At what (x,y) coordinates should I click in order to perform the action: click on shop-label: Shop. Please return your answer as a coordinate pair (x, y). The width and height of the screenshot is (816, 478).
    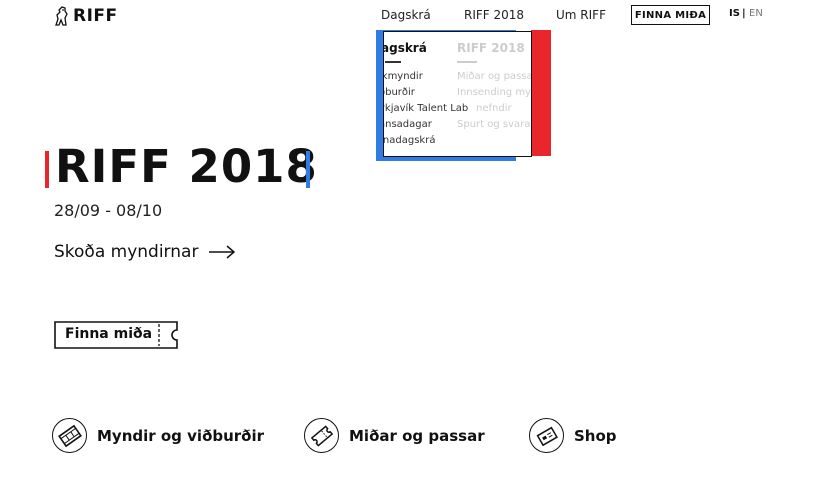
    Looking at the image, I should click on (595, 435).